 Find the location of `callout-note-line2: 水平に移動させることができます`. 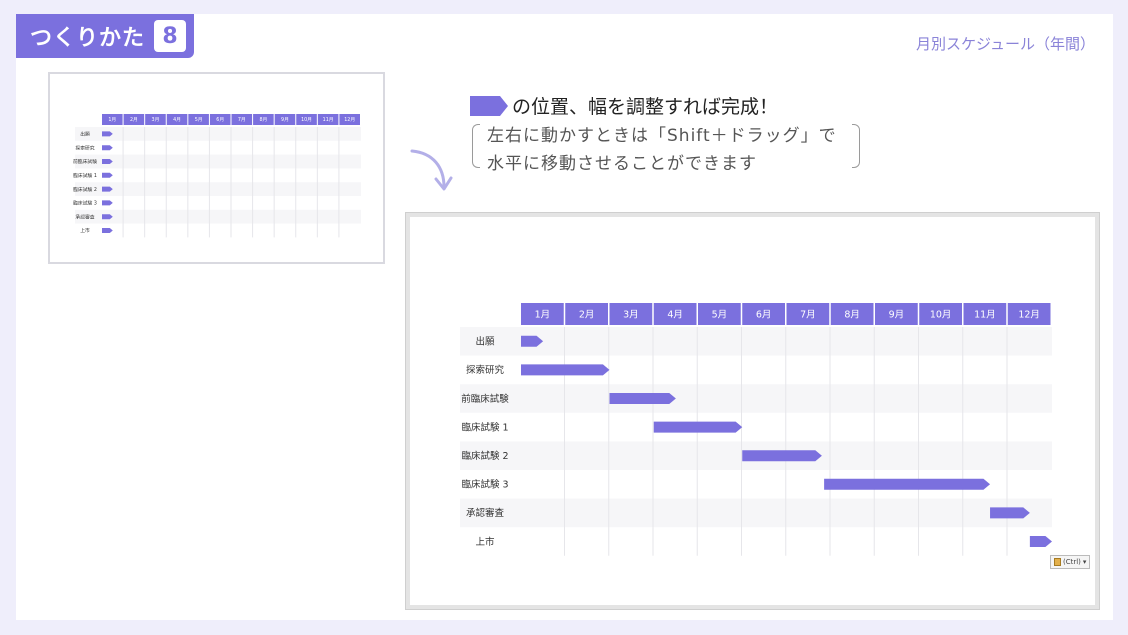

callout-note-line2: 水平に移動させることができます is located at coordinates (622, 164).